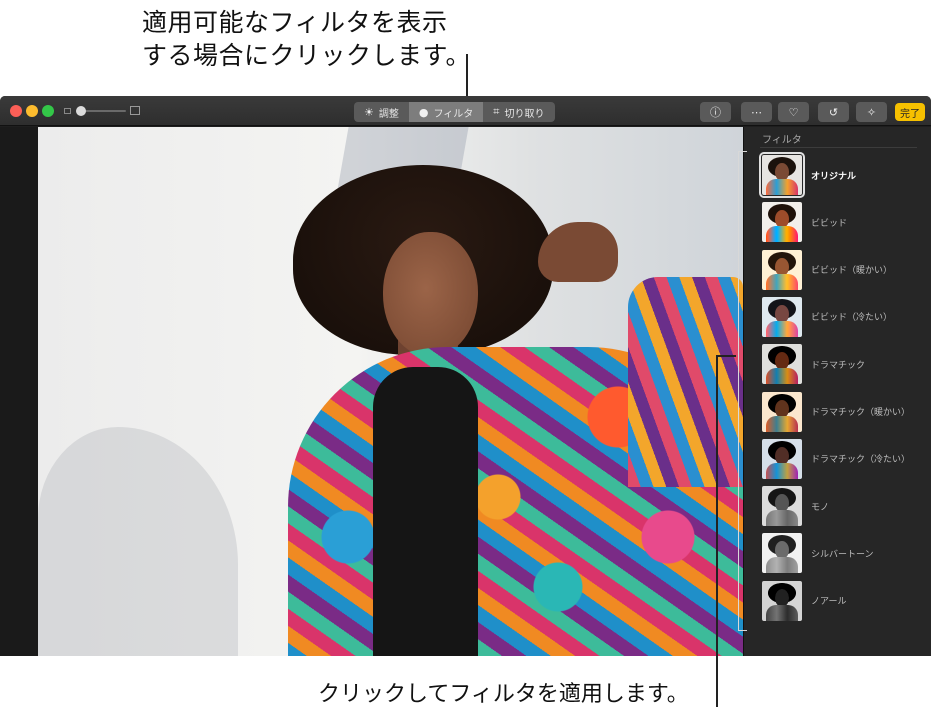 The width and height of the screenshot is (931, 724). What do you see at coordinates (742, 391) in the screenshot?
I see `filters-bracket` at bounding box center [742, 391].